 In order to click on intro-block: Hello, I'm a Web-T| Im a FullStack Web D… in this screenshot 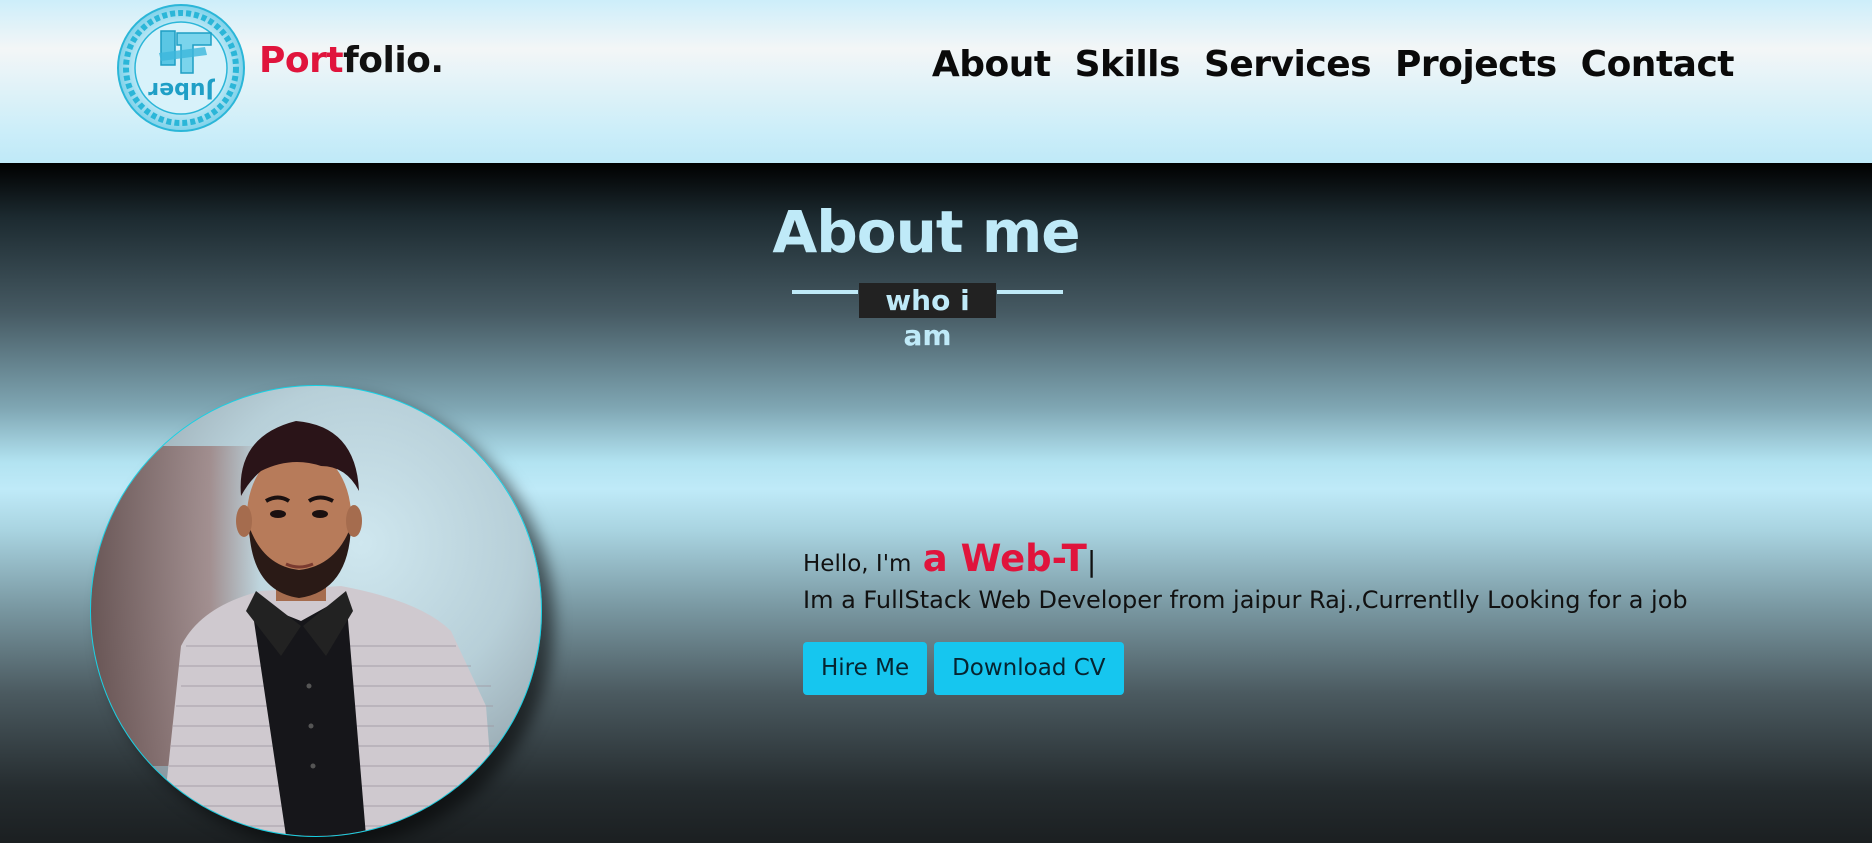, I will do `click(1245, 575)`.